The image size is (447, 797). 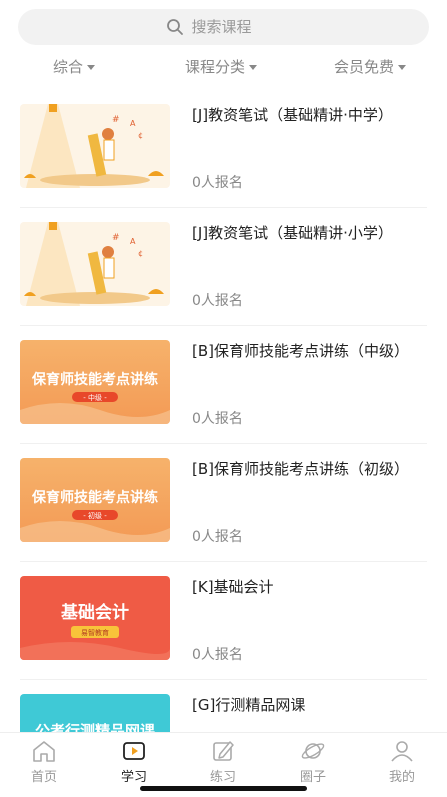 What do you see at coordinates (292, 233) in the screenshot?
I see `course-title: [J]教资笔试（基础精讲·小学）` at bounding box center [292, 233].